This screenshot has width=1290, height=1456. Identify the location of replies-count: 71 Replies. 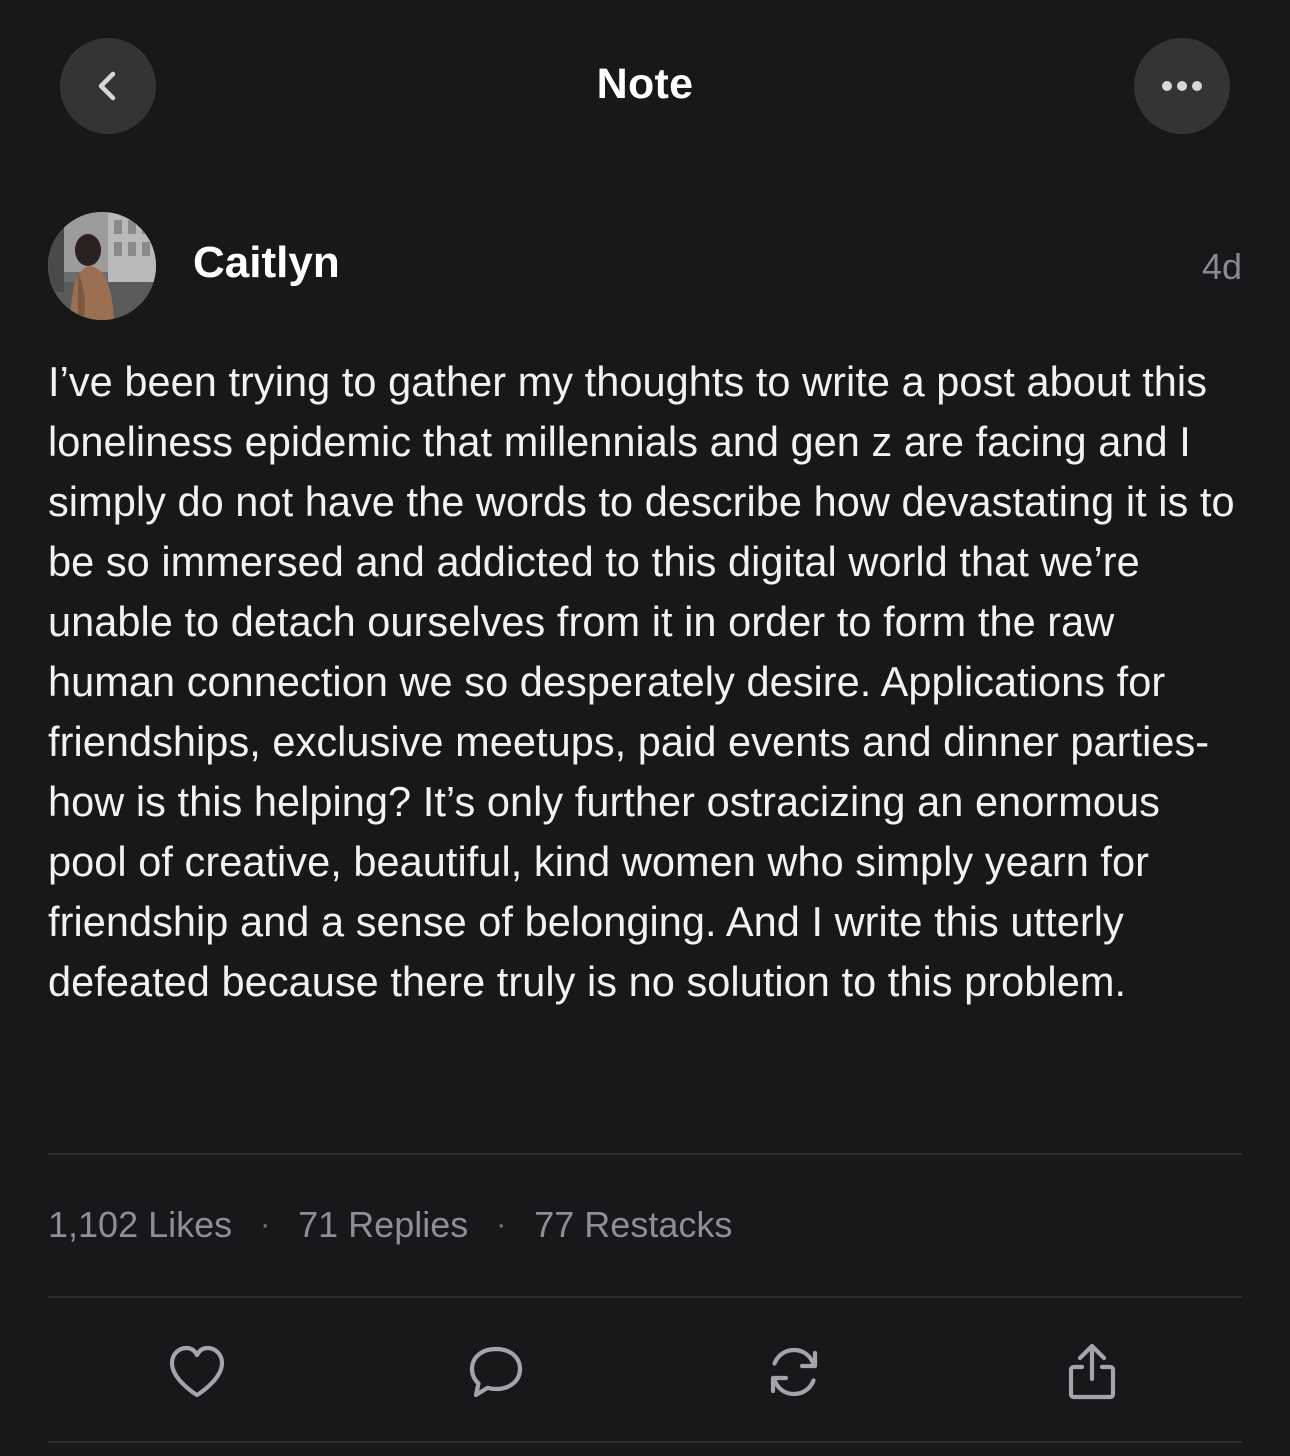
(383, 1225).